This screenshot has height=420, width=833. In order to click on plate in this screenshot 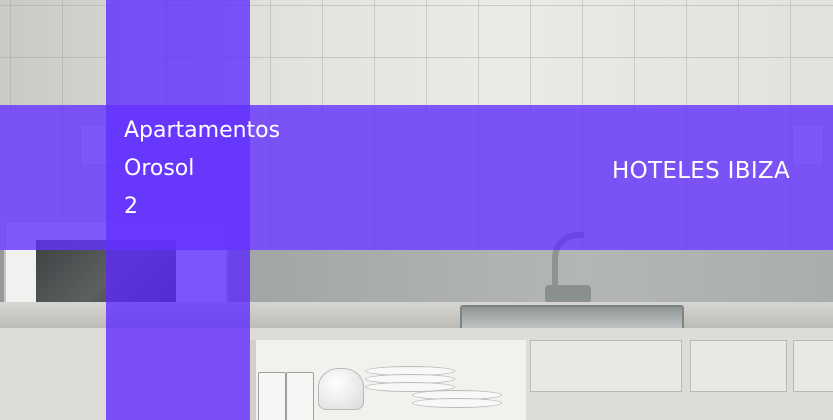, I will do `click(457, 403)`.